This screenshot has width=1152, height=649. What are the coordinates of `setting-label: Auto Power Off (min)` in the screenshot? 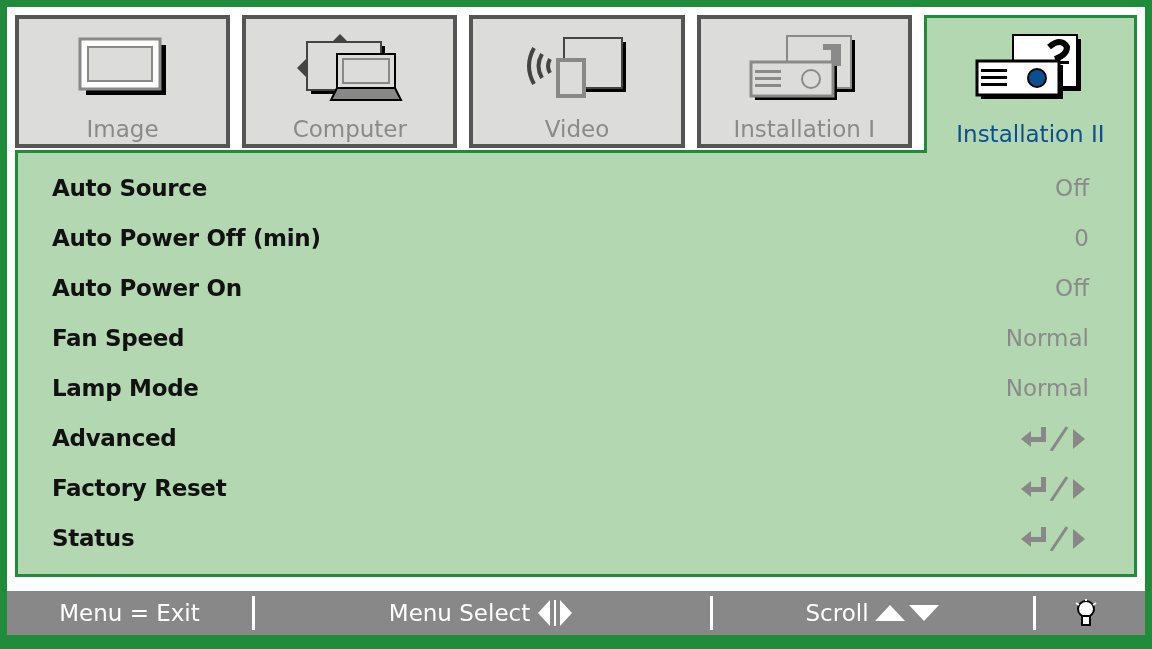 It's located at (186, 238).